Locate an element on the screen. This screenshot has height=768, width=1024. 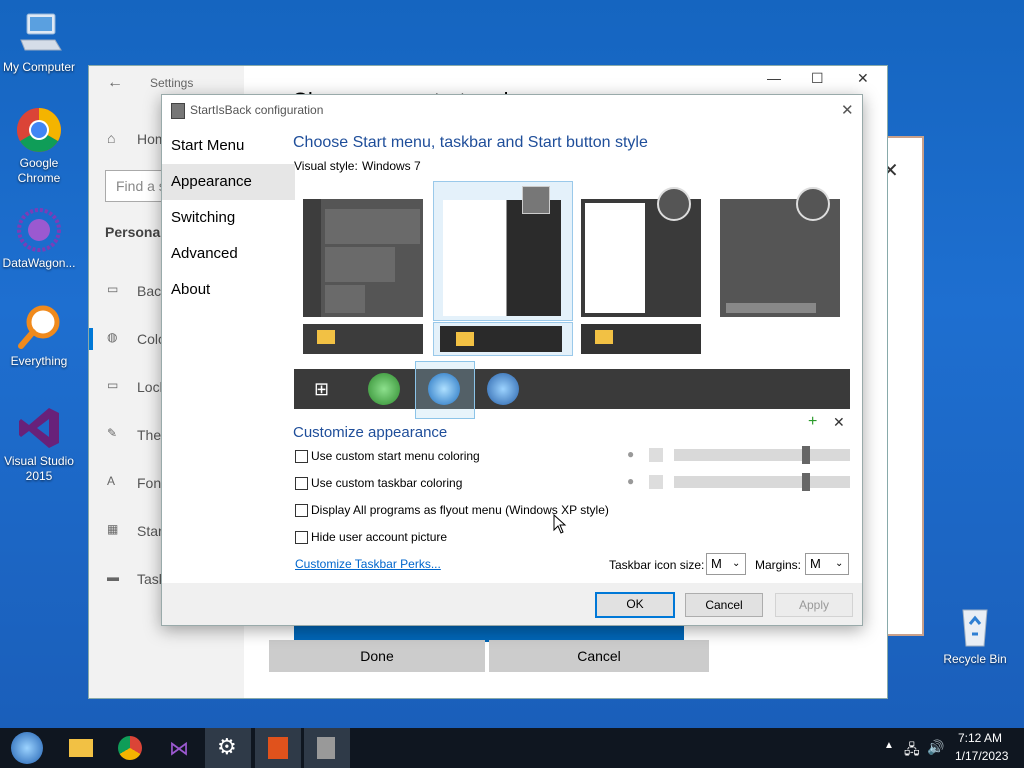
desktop-icon-label: Everything is located at coordinates (39, 361).